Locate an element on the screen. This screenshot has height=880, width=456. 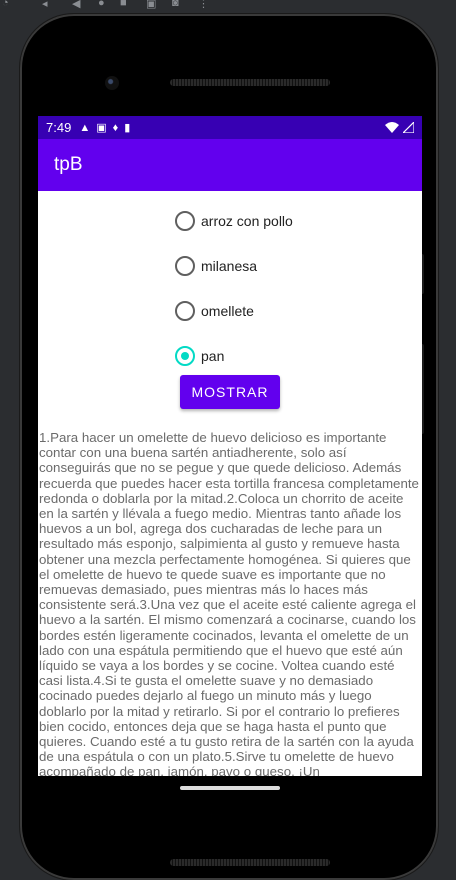
warning-icon: ▲ is located at coordinates (85, 127).